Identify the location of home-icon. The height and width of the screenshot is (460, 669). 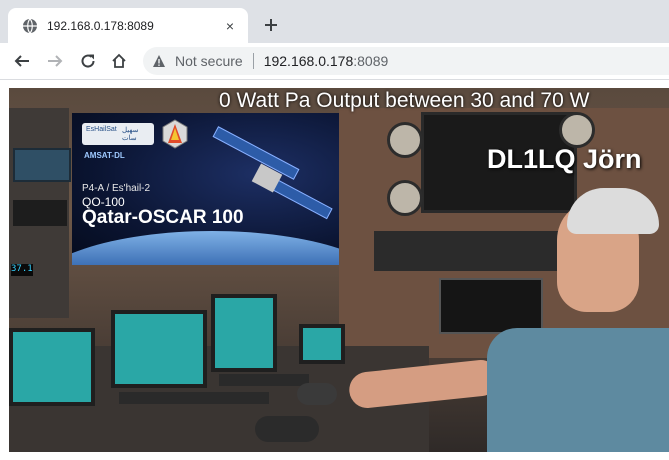
(119, 60).